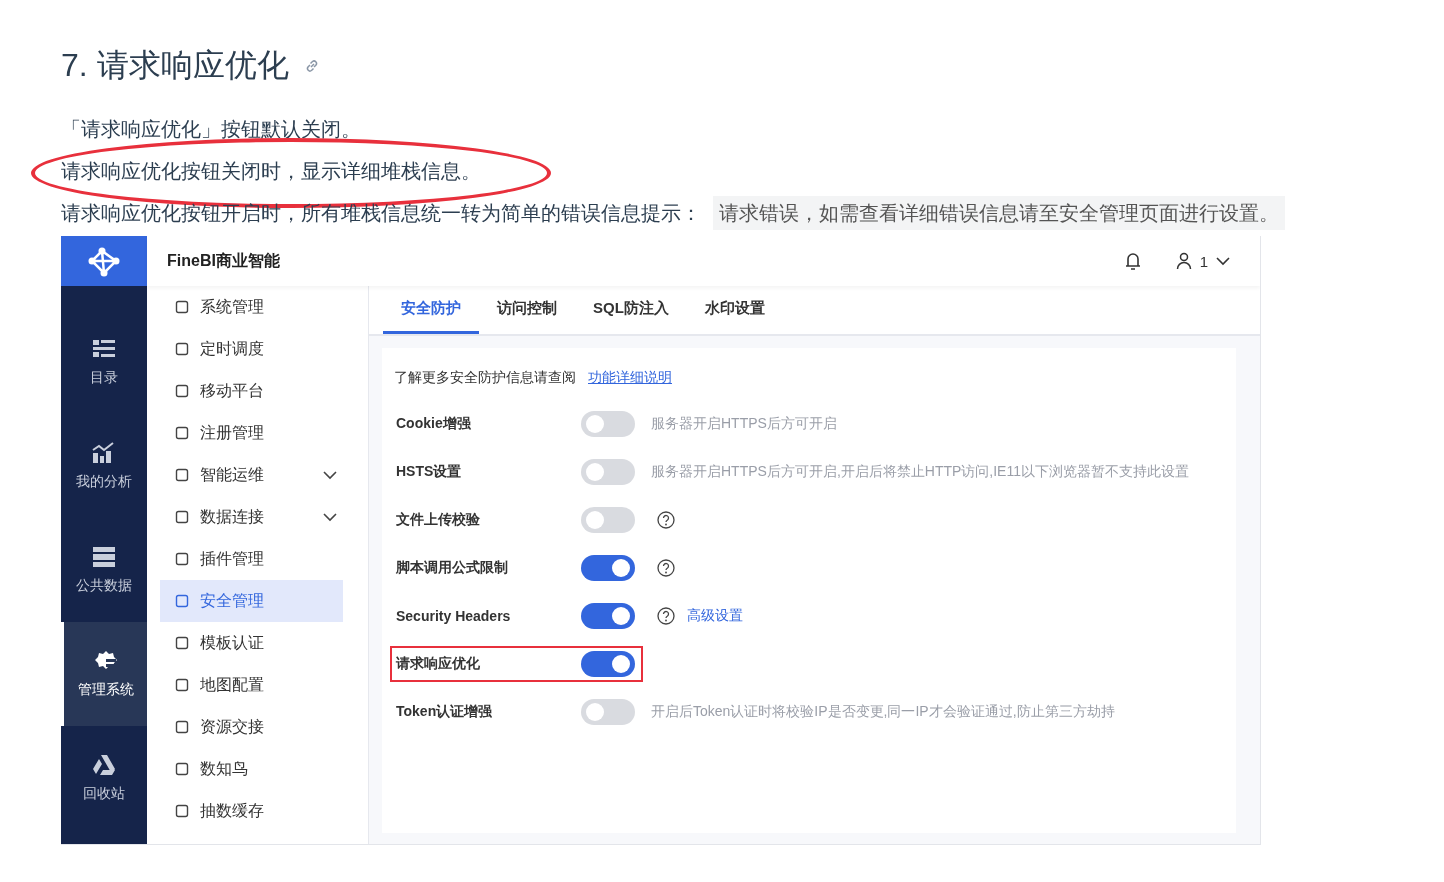 Image resolution: width=1444 pixels, height=882 pixels. I want to click on nav-item: 我的分析, so click(104, 466).